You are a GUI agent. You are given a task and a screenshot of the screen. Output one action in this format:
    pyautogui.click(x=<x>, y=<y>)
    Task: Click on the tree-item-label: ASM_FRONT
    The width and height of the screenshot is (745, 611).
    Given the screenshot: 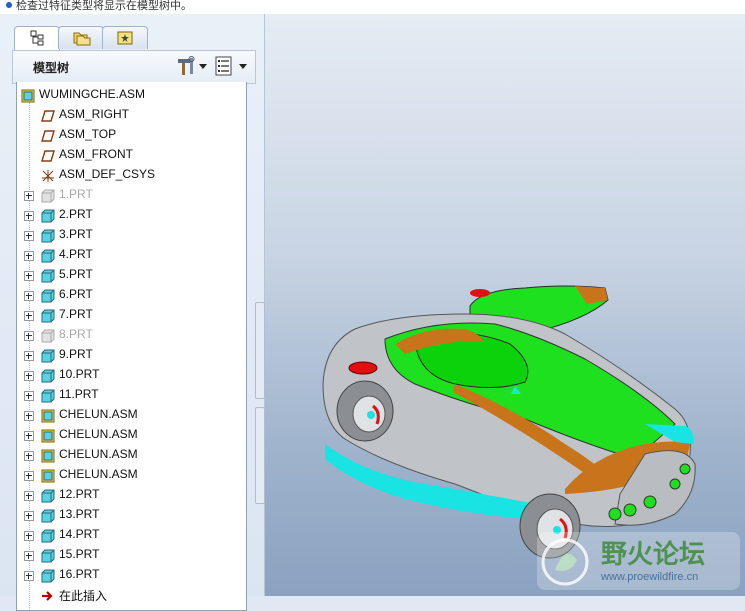 What is the action you would take?
    pyautogui.click(x=96, y=154)
    